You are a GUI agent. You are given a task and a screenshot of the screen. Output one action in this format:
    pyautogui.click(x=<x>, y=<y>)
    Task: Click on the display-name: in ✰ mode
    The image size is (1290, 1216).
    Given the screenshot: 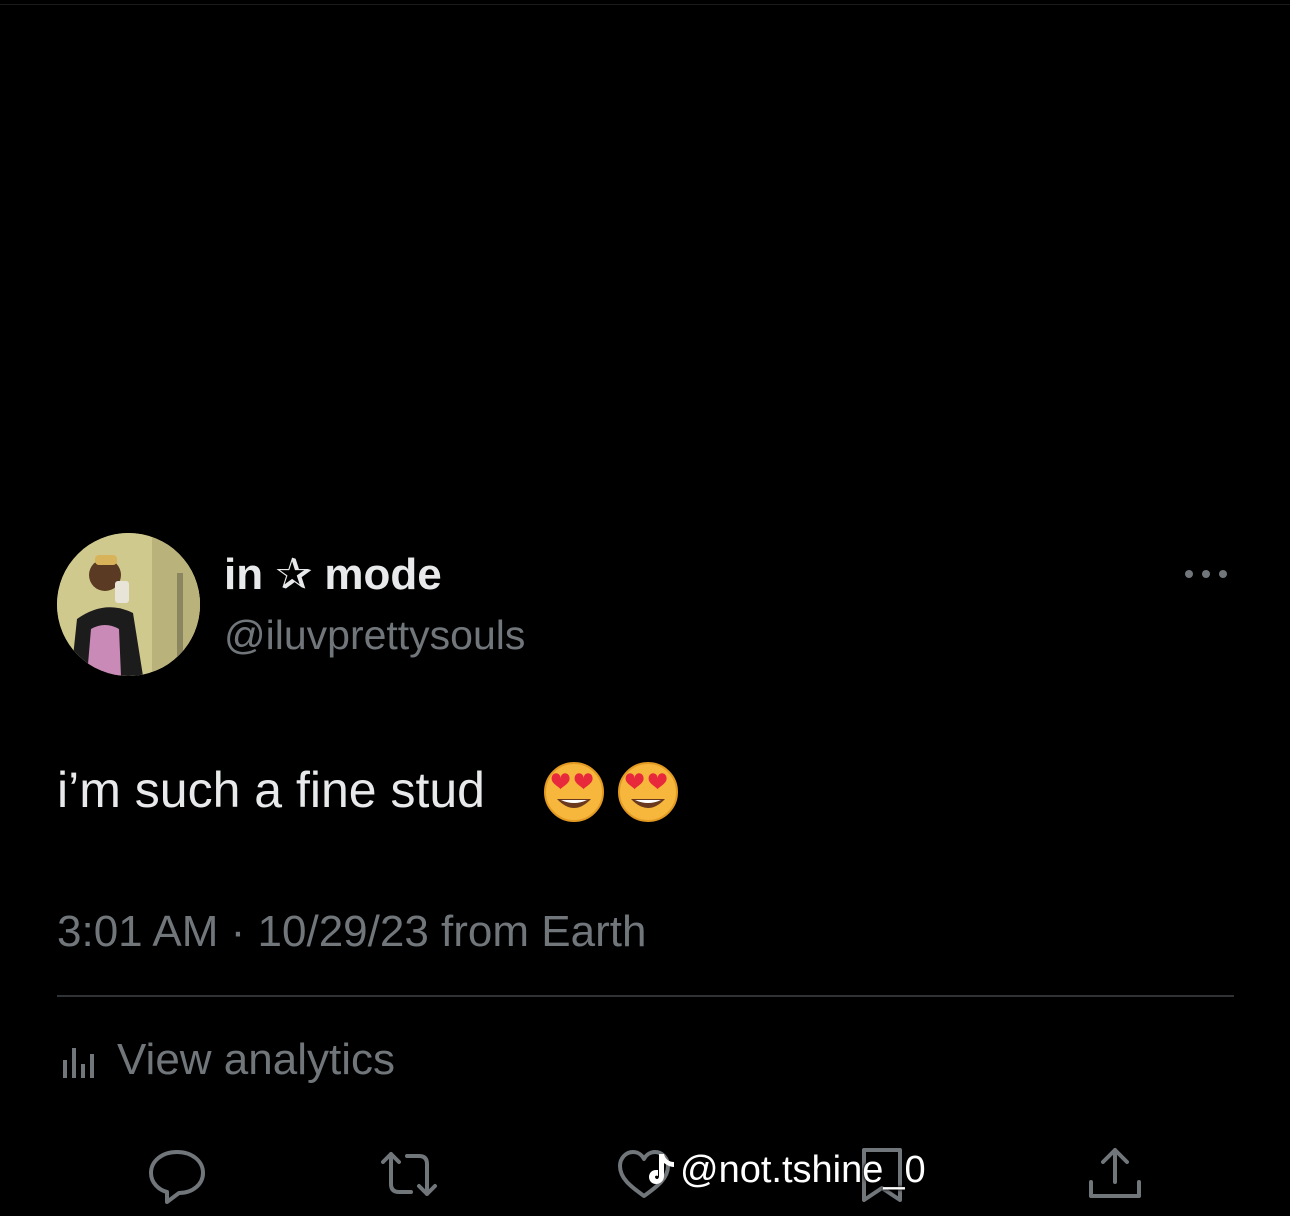 What is the action you would take?
    pyautogui.click(x=333, y=575)
    